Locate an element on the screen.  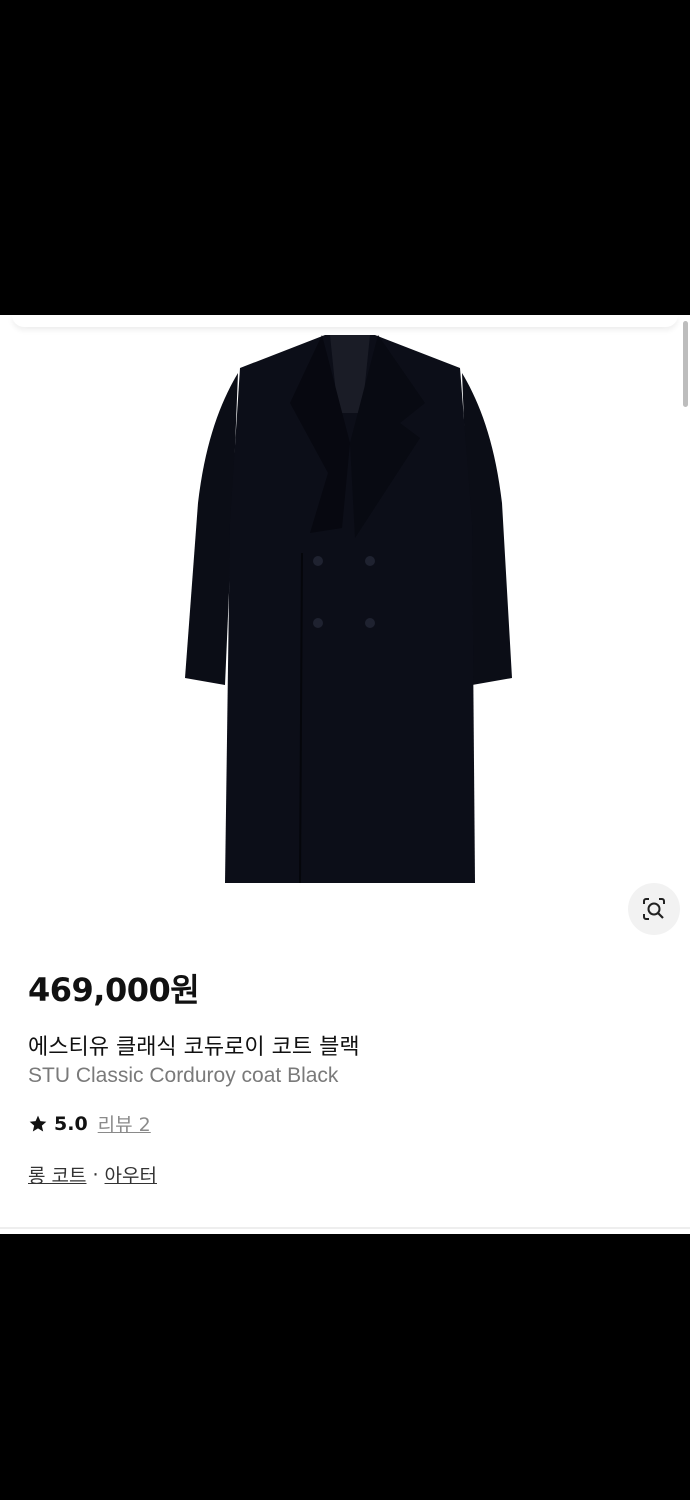
category-outer: 아우터 is located at coordinates (131, 1174).